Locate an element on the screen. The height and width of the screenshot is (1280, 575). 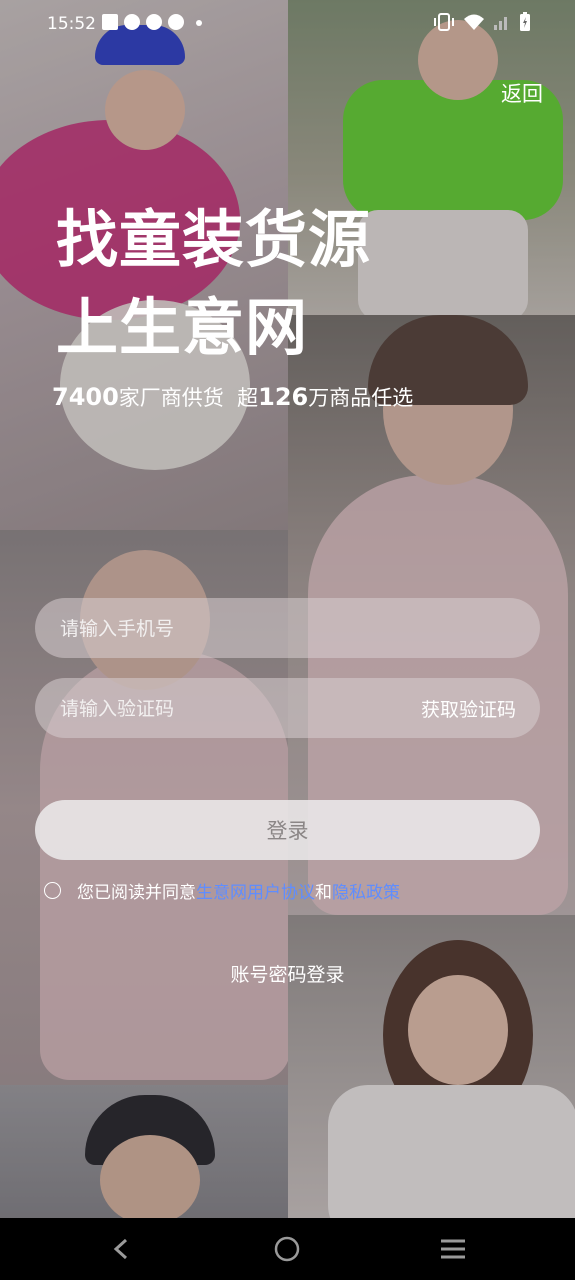
home-icon is located at coordinates (287, 1249).